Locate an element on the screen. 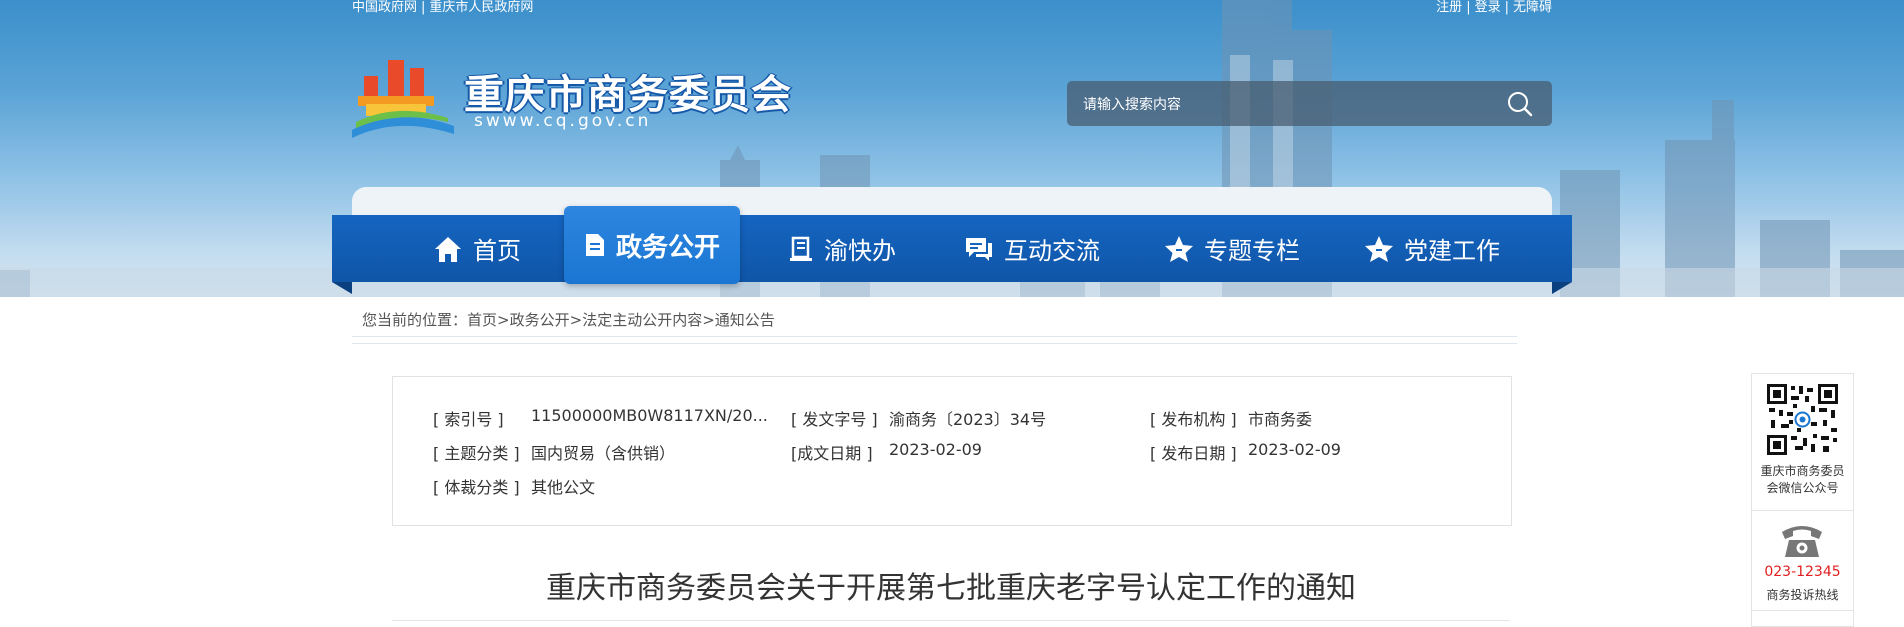  nav-item-yukuaiban: 渝快办 is located at coordinates (842, 248).